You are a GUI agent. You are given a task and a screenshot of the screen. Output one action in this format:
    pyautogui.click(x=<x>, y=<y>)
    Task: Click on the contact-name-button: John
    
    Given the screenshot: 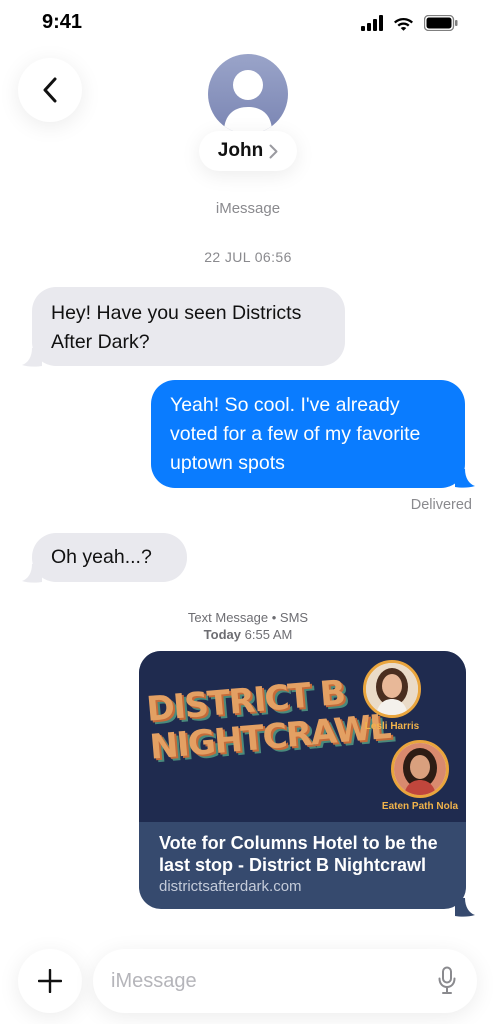 What is the action you would take?
    pyautogui.click(x=248, y=151)
    